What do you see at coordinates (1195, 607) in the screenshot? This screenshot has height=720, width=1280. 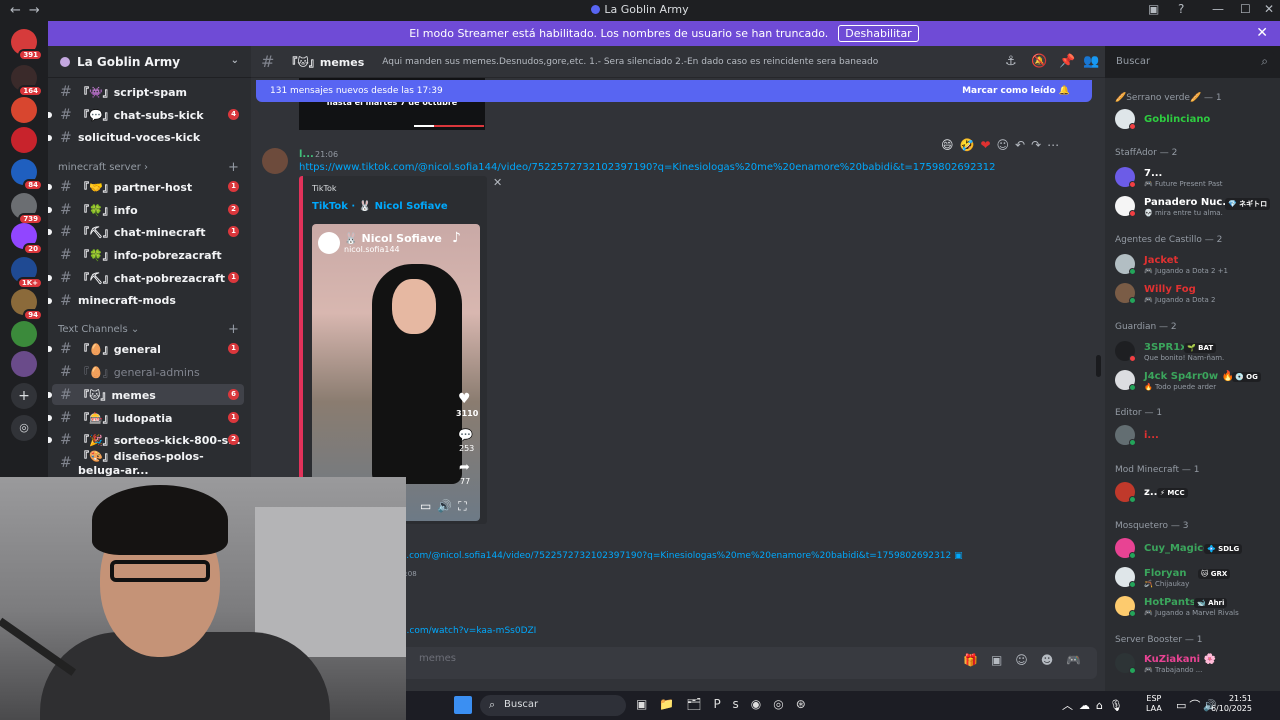 I see `member-item: HotPants 🐋 Ahri 🎮 Jugando a Marvel Rivals` at bounding box center [1195, 607].